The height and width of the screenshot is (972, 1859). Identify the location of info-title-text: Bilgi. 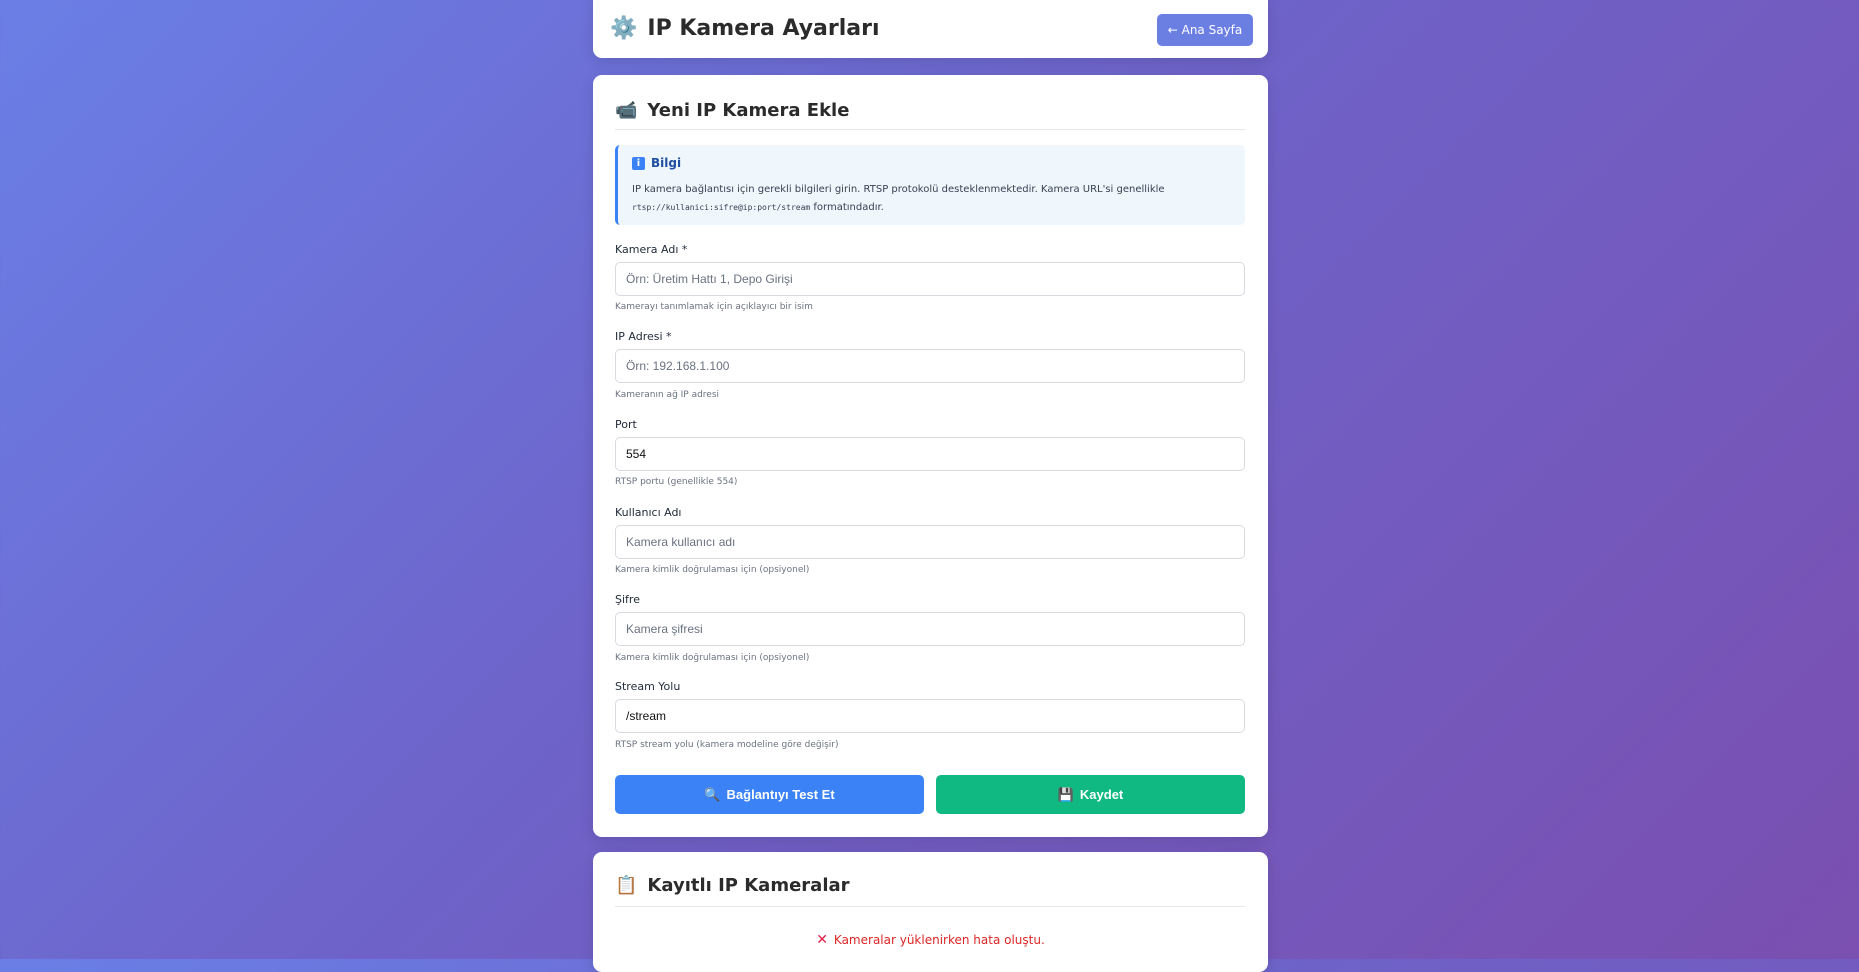
(666, 163).